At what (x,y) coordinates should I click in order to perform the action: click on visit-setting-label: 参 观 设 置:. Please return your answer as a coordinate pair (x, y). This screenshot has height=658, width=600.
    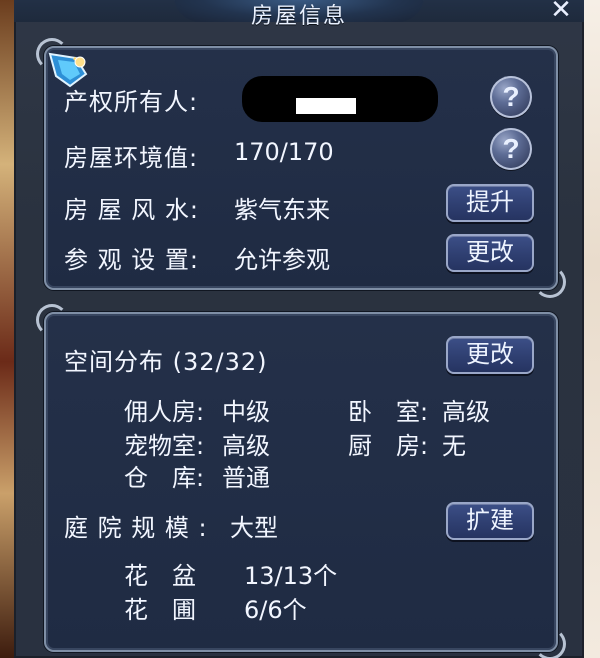
    Looking at the image, I should click on (131, 260).